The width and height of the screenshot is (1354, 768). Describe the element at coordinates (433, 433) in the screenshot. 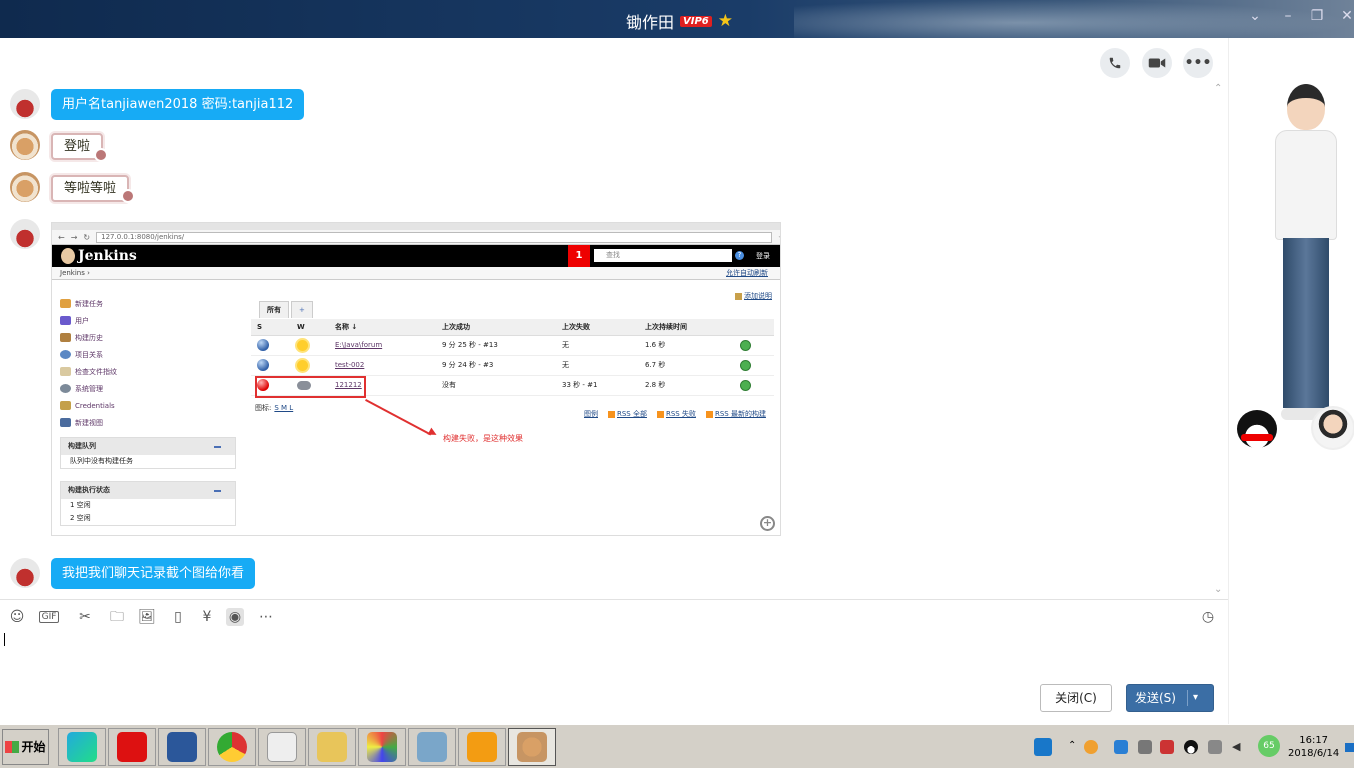

I see `annotation-arrowhead` at that location.